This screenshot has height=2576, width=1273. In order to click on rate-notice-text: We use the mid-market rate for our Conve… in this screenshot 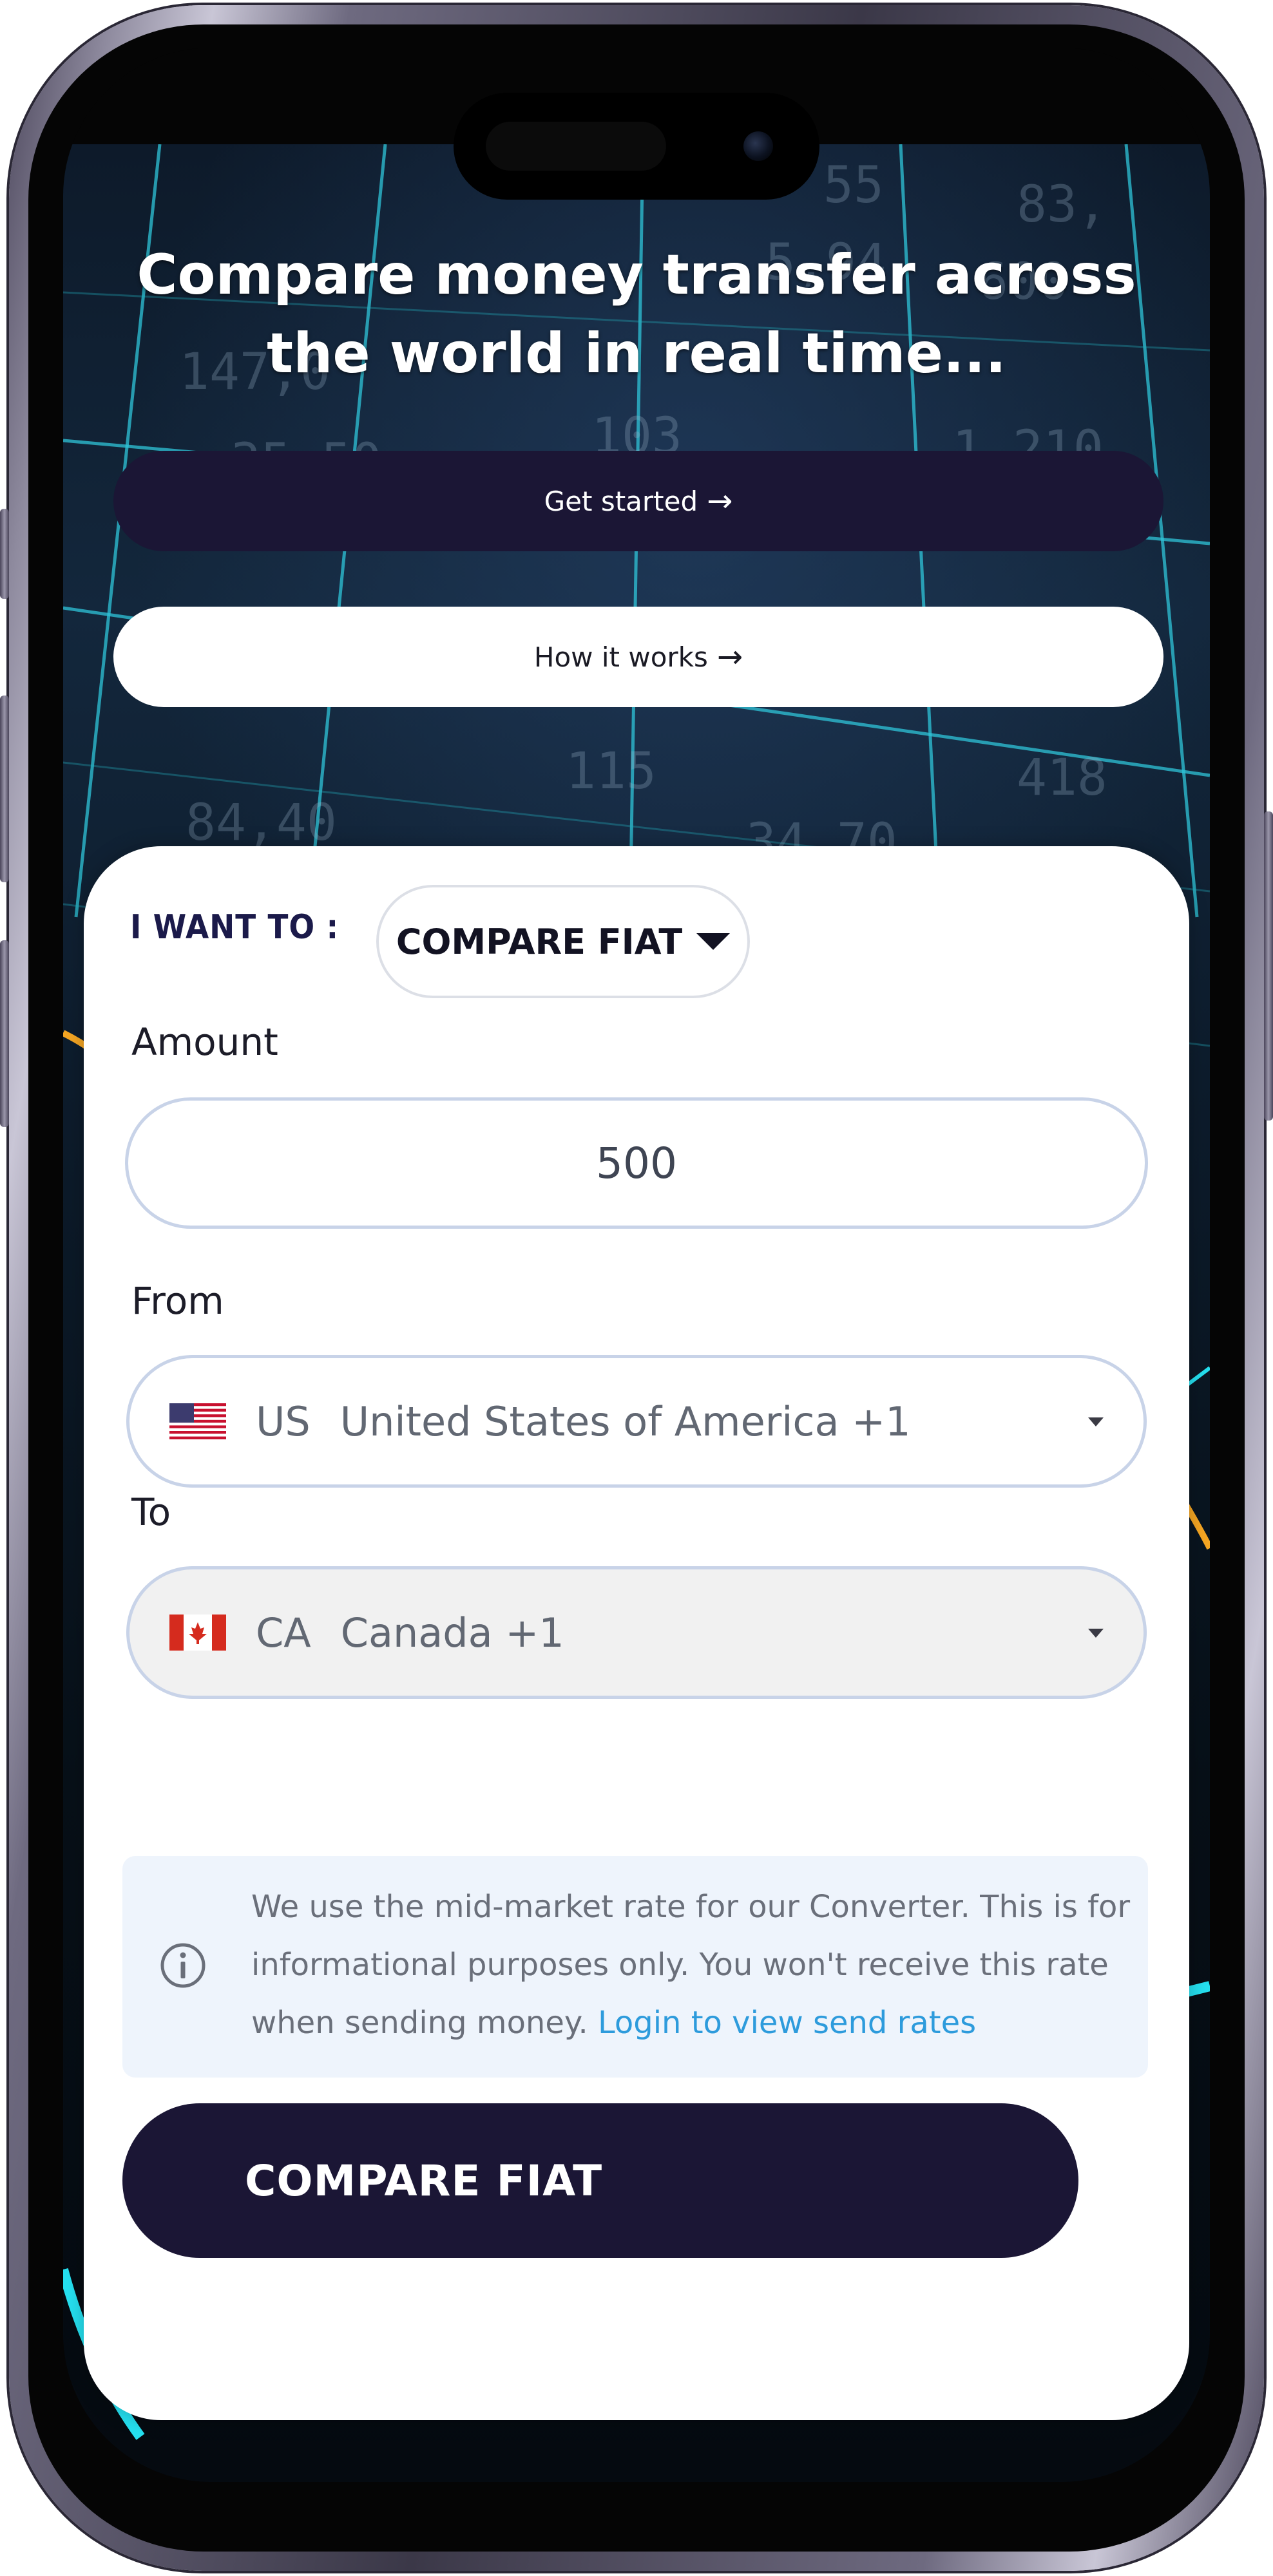, I will do `click(695, 1965)`.